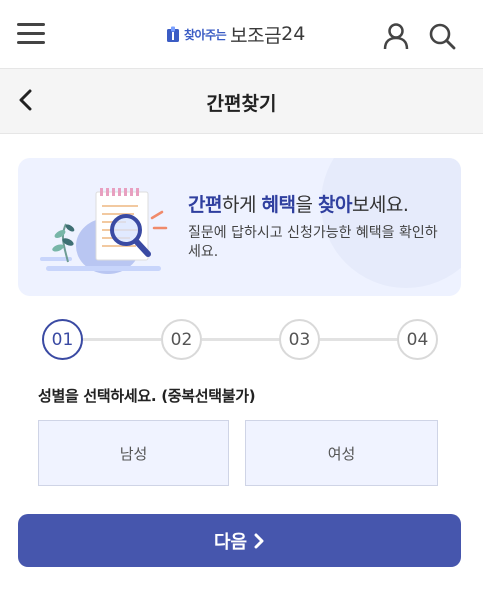  I want to click on document-search-illustration, so click(104, 231).